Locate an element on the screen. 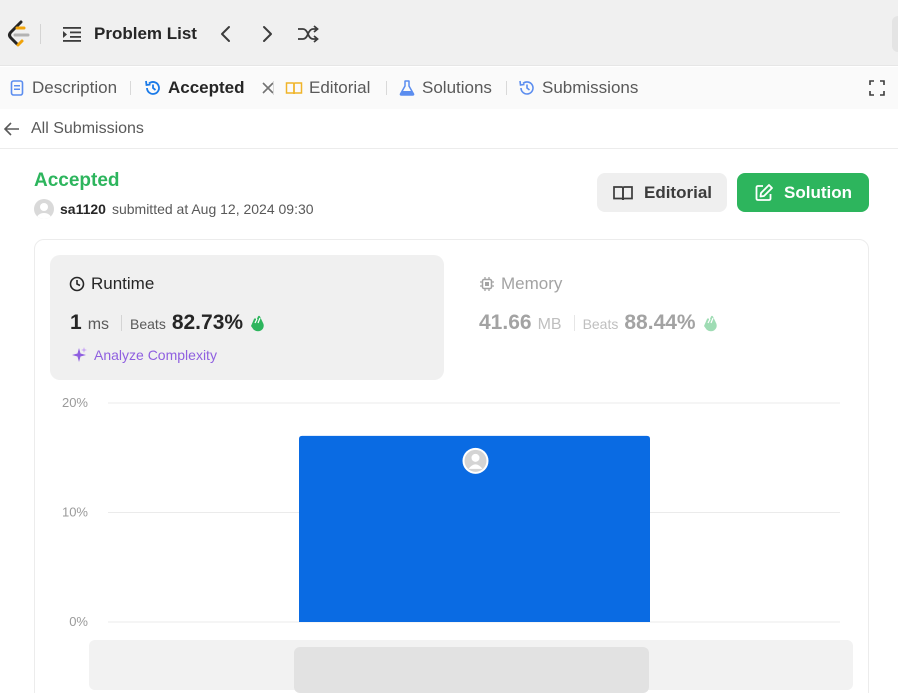 This screenshot has width=898, height=693. tab-accepted: Accepted is located at coordinates (209, 88).